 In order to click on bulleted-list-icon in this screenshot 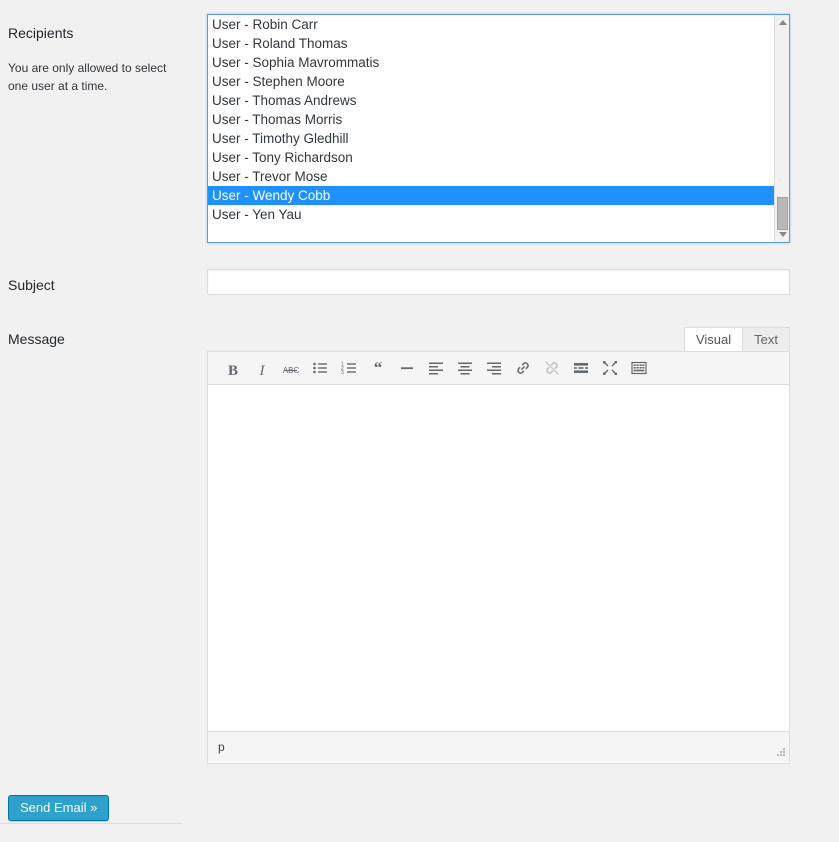, I will do `click(319, 368)`.